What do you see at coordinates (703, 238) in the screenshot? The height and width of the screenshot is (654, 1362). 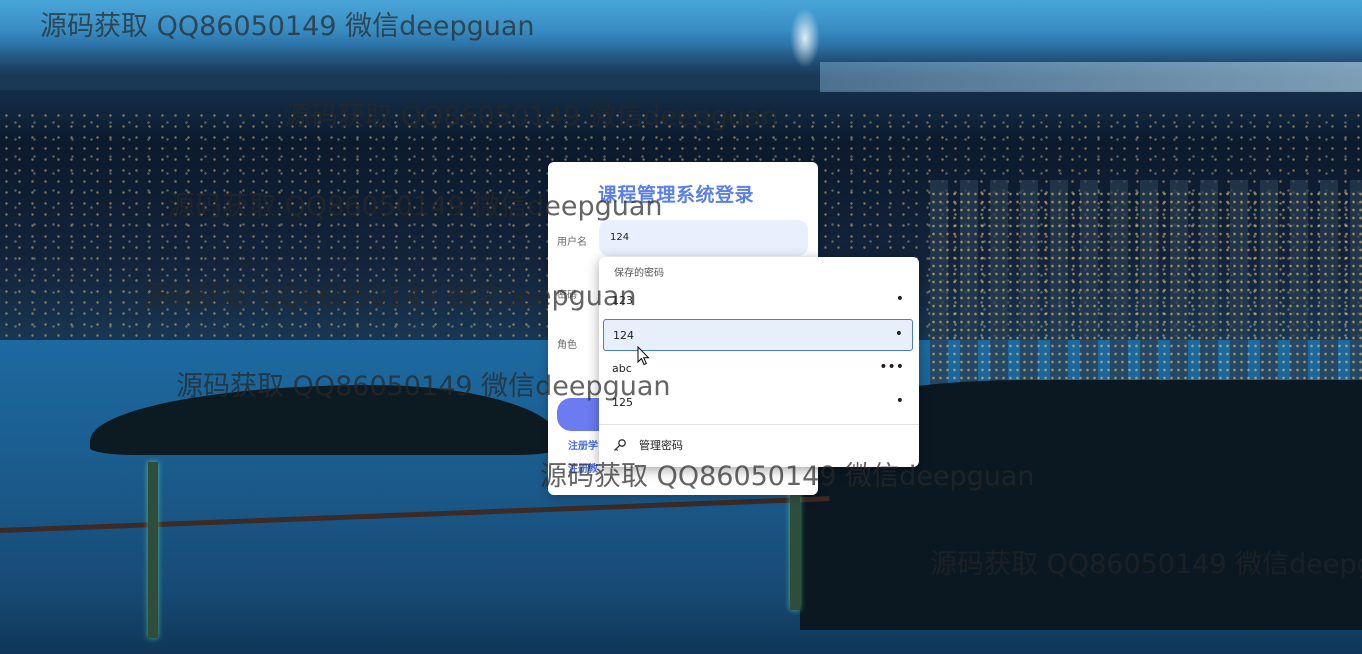 I see `username-input: 124` at bounding box center [703, 238].